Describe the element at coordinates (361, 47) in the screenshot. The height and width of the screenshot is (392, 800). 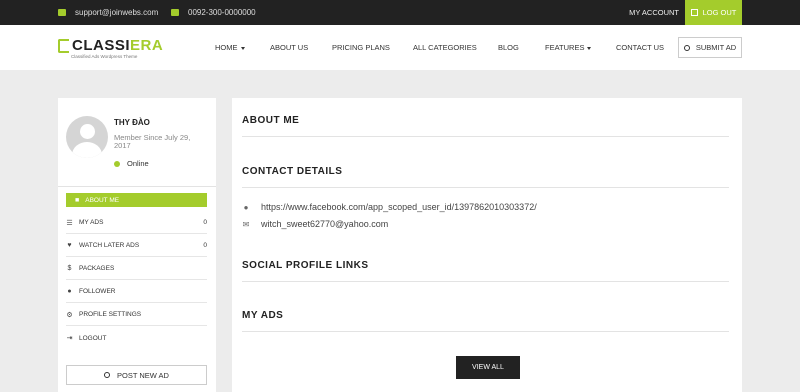
I see `nav-pricing-plans: PRICING PLANS` at that location.